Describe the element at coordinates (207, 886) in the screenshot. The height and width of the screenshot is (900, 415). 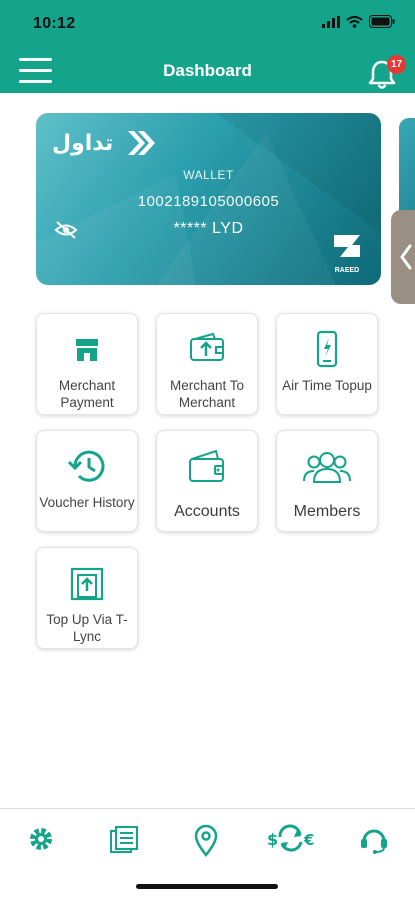
I see `home-indicator` at that location.